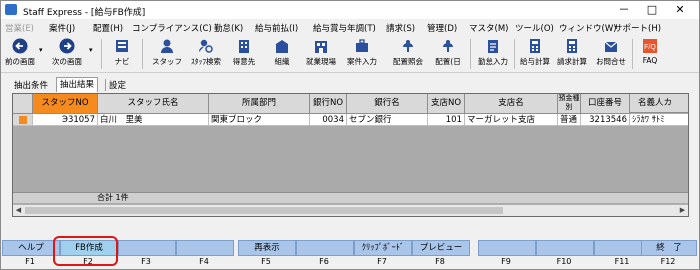  Describe the element at coordinates (572, 46) in the screenshot. I see `billing-calc-icon` at that location.